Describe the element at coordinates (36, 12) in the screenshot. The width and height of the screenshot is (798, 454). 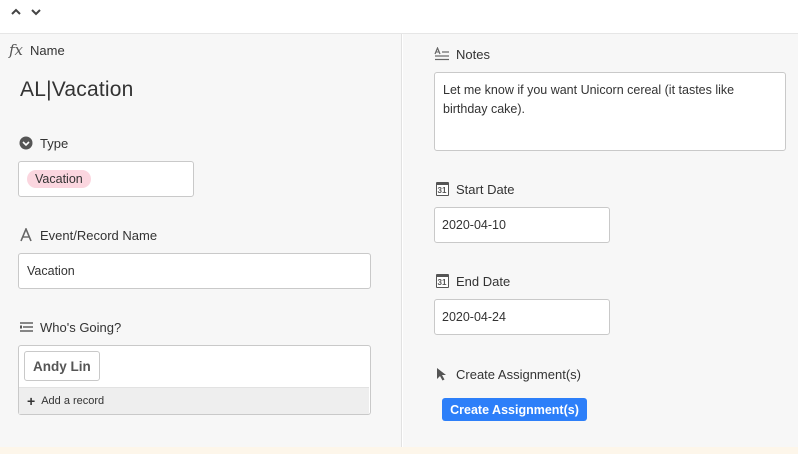
I see `chevron-down-icon` at that location.